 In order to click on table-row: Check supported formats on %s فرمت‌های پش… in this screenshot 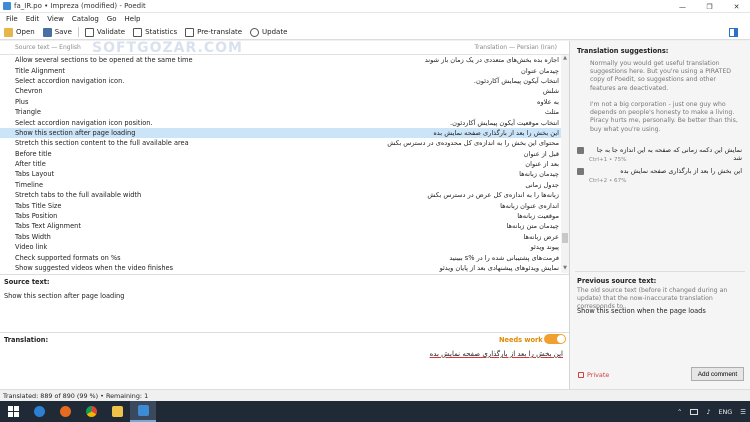, I will do `click(280, 257)`.